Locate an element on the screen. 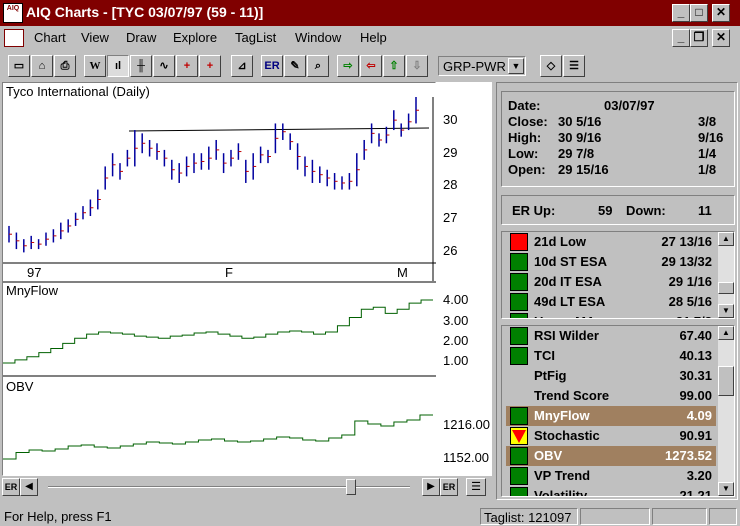 Image resolution: width=740 pixels, height=526 pixels. chart-icon: ▭ is located at coordinates (19, 66).